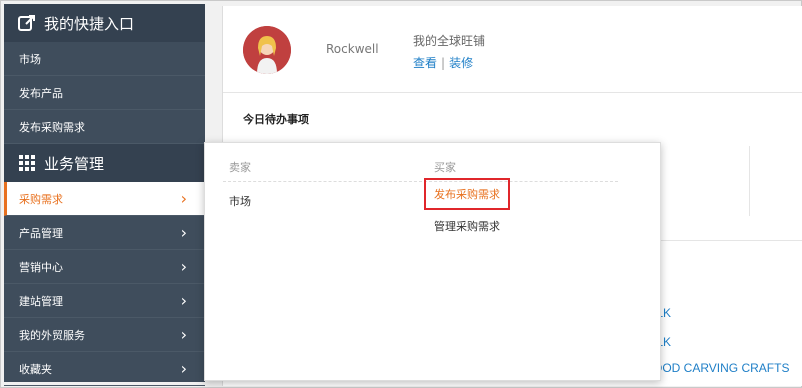 This screenshot has height=388, width=802. I want to click on store-title: 我的全球旺铺, so click(449, 41).